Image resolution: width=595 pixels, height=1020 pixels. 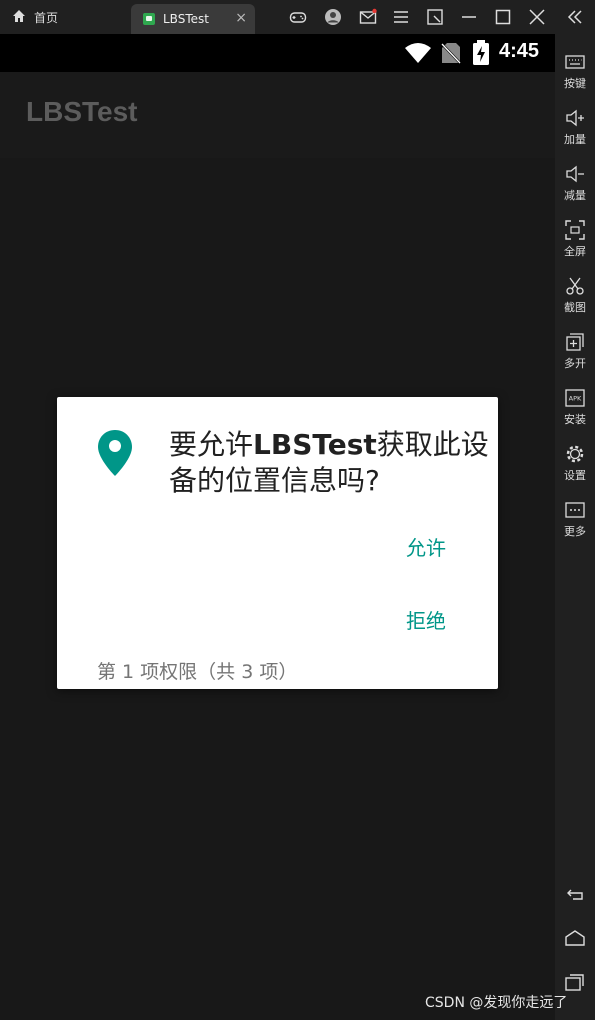 I want to click on tab-home-label: 首页, so click(x=46, y=17).